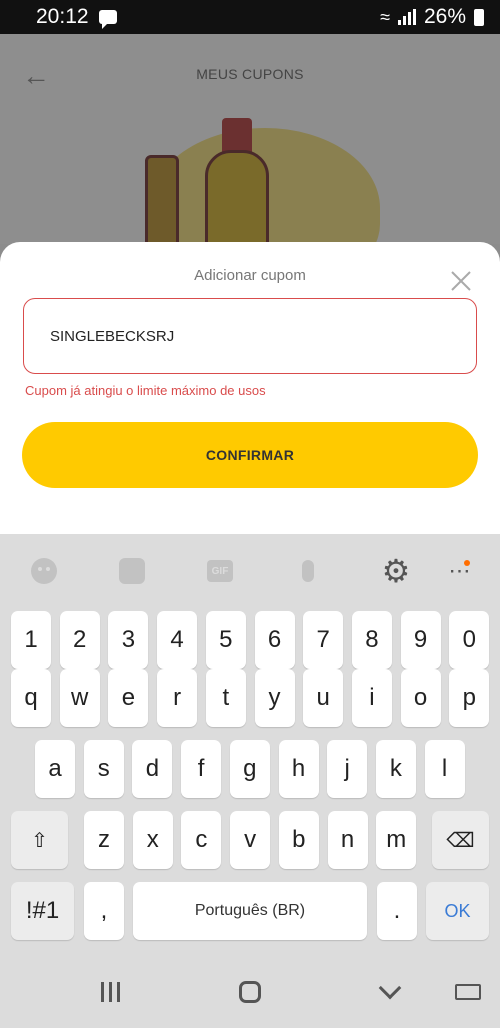 Image resolution: width=500 pixels, height=1028 pixels. I want to click on key-o: o, so click(420, 698).